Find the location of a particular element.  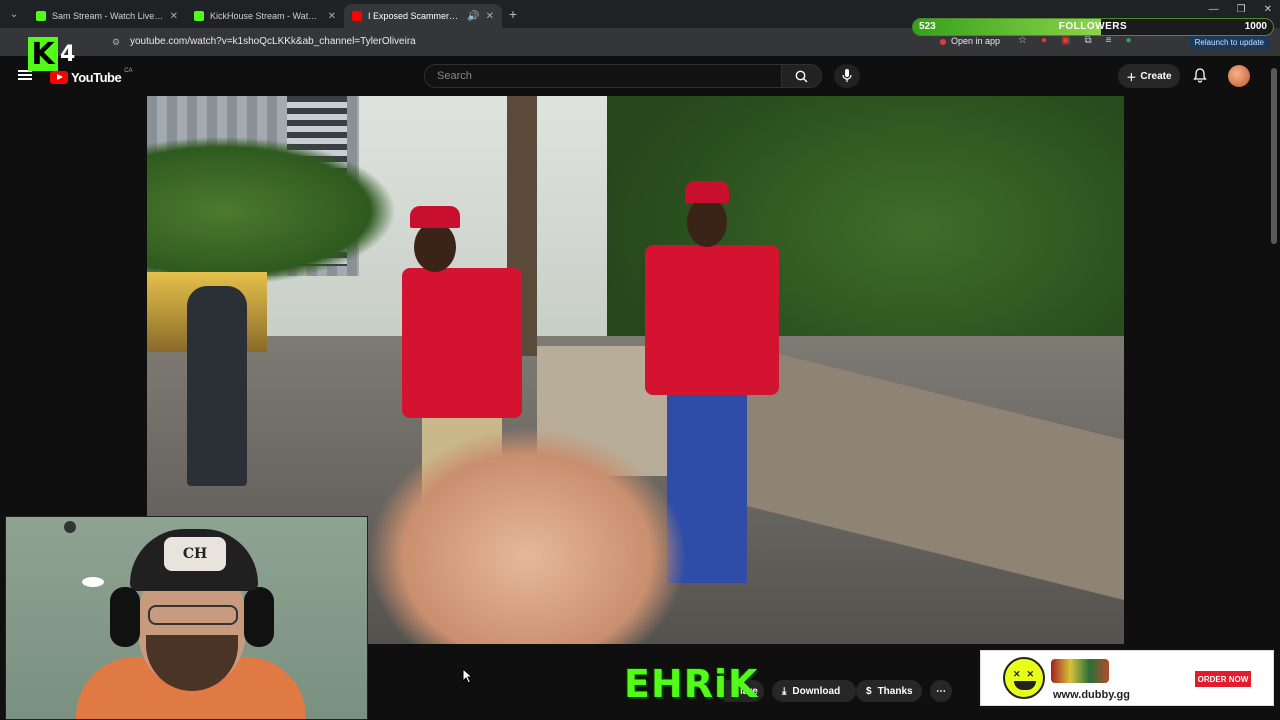

create-label: Create is located at coordinates (1156, 76).